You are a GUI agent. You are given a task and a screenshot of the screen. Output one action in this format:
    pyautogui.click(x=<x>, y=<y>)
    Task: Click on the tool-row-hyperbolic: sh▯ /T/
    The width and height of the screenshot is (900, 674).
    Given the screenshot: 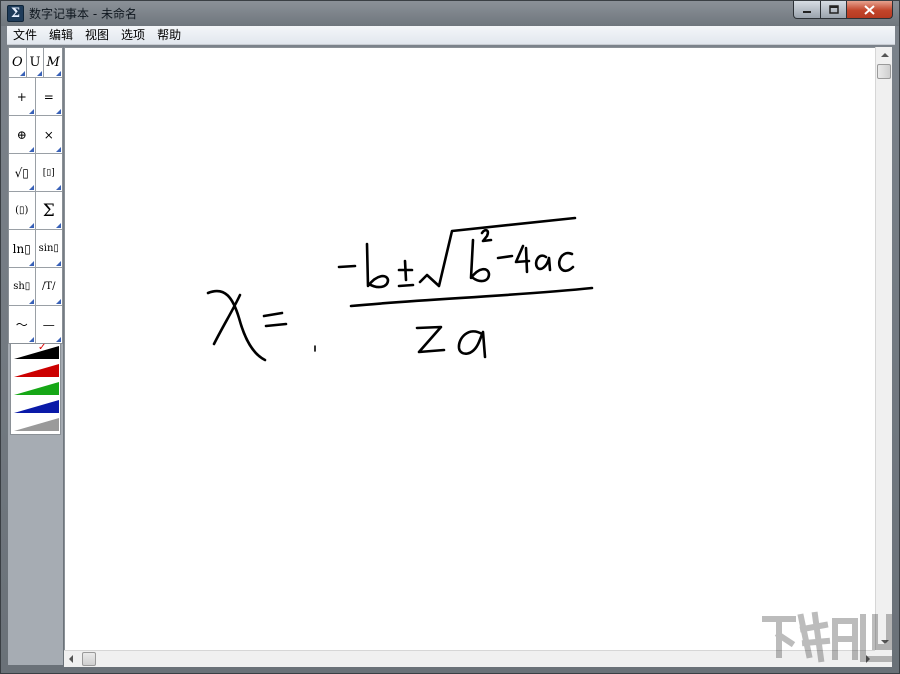 What is the action you would take?
    pyautogui.click(x=35, y=287)
    